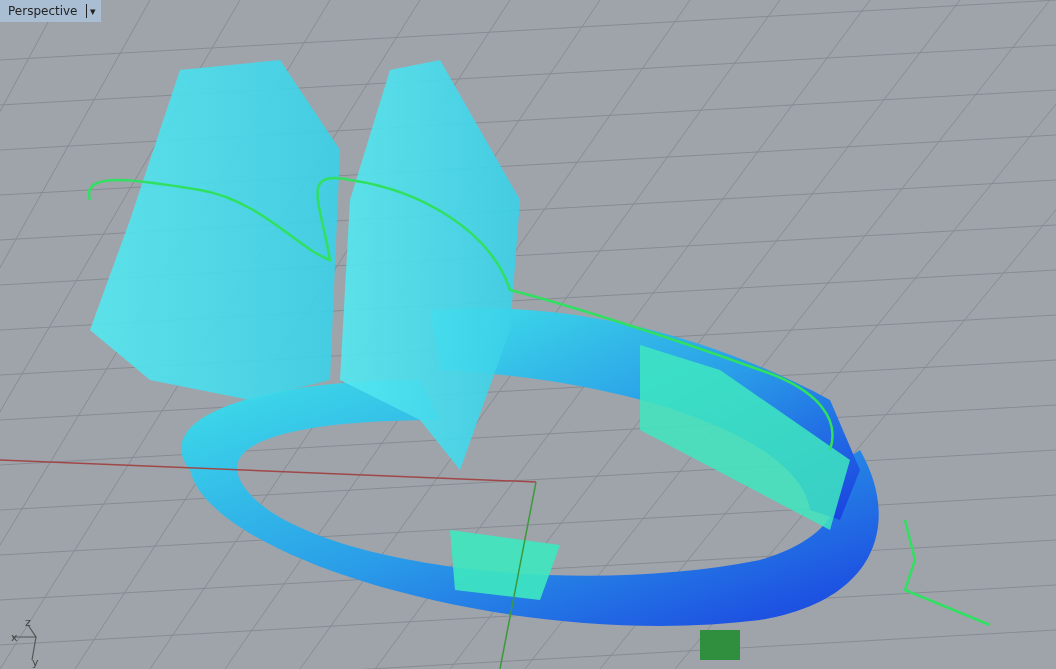  Describe the element at coordinates (35, 662) in the screenshot. I see `axis-label: y` at that location.